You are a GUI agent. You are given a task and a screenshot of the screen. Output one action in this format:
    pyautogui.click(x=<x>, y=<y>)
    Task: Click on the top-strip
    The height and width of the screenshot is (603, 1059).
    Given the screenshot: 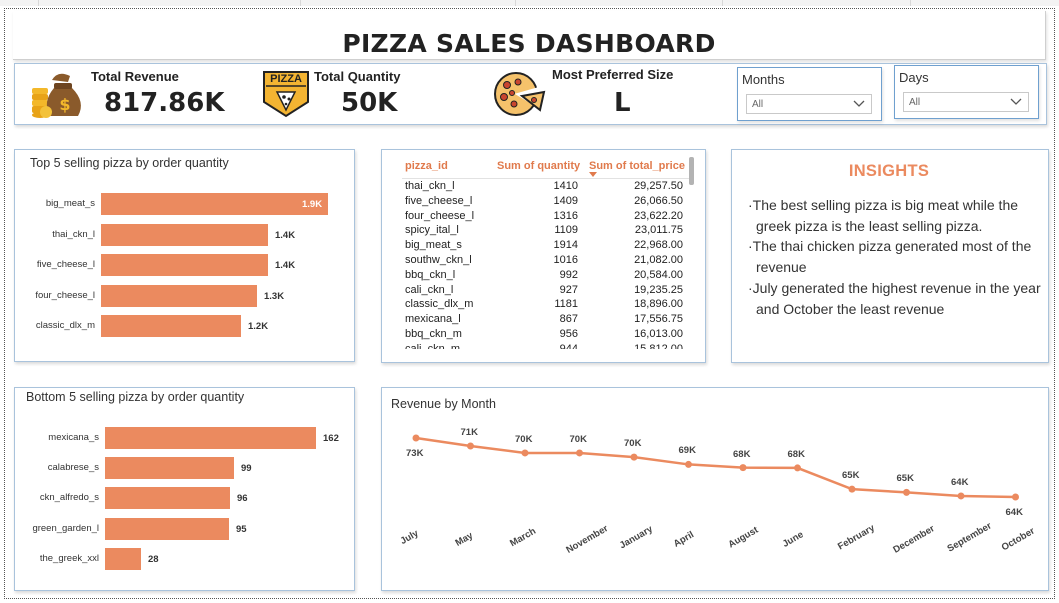 What is the action you would take?
    pyautogui.click(x=529, y=3)
    